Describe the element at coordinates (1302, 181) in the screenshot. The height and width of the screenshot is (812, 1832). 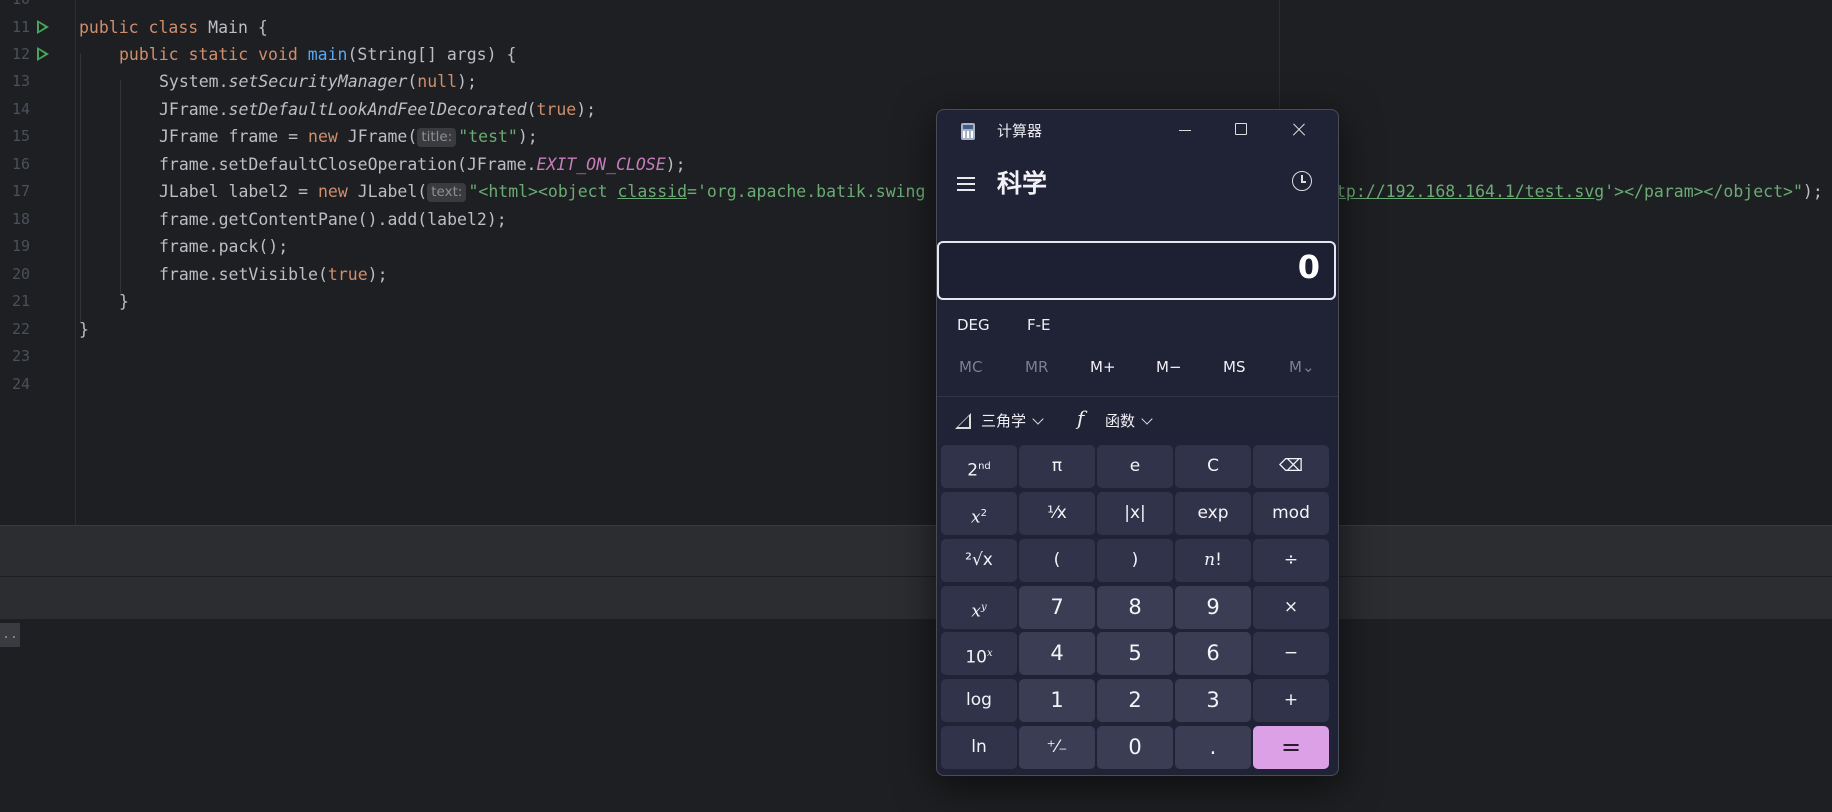
I see `history-icon` at that location.